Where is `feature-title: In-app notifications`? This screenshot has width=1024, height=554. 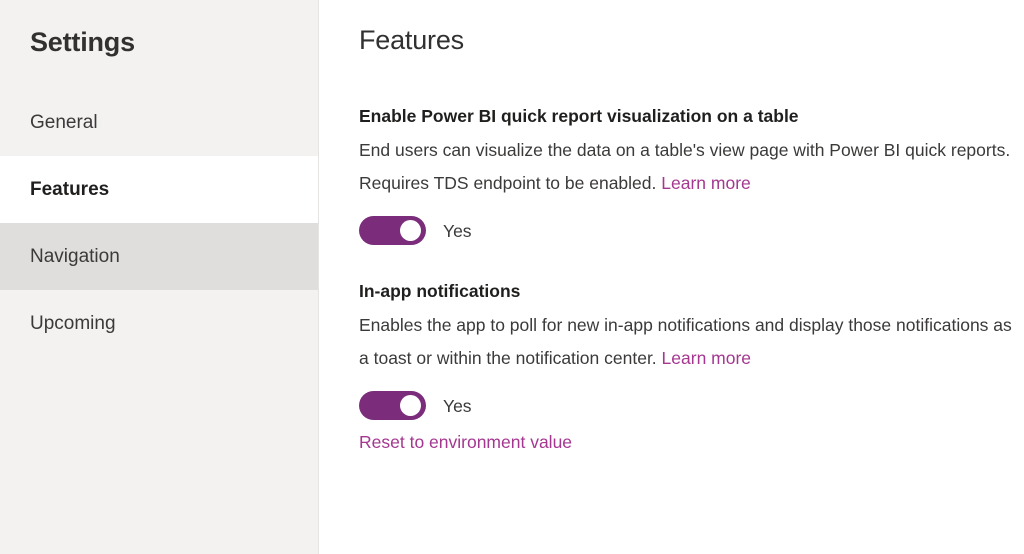 feature-title: In-app notifications is located at coordinates (440, 291).